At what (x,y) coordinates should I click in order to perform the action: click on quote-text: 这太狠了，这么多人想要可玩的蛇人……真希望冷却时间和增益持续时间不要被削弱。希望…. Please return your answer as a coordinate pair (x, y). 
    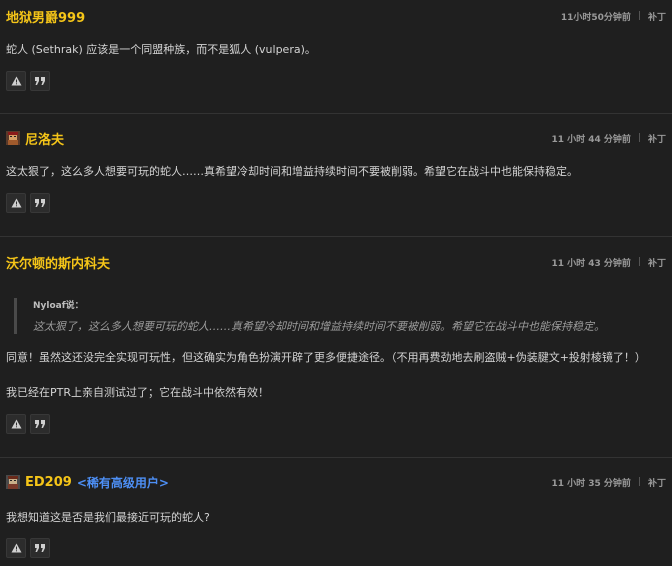
    Looking at the image, I should click on (319, 326).